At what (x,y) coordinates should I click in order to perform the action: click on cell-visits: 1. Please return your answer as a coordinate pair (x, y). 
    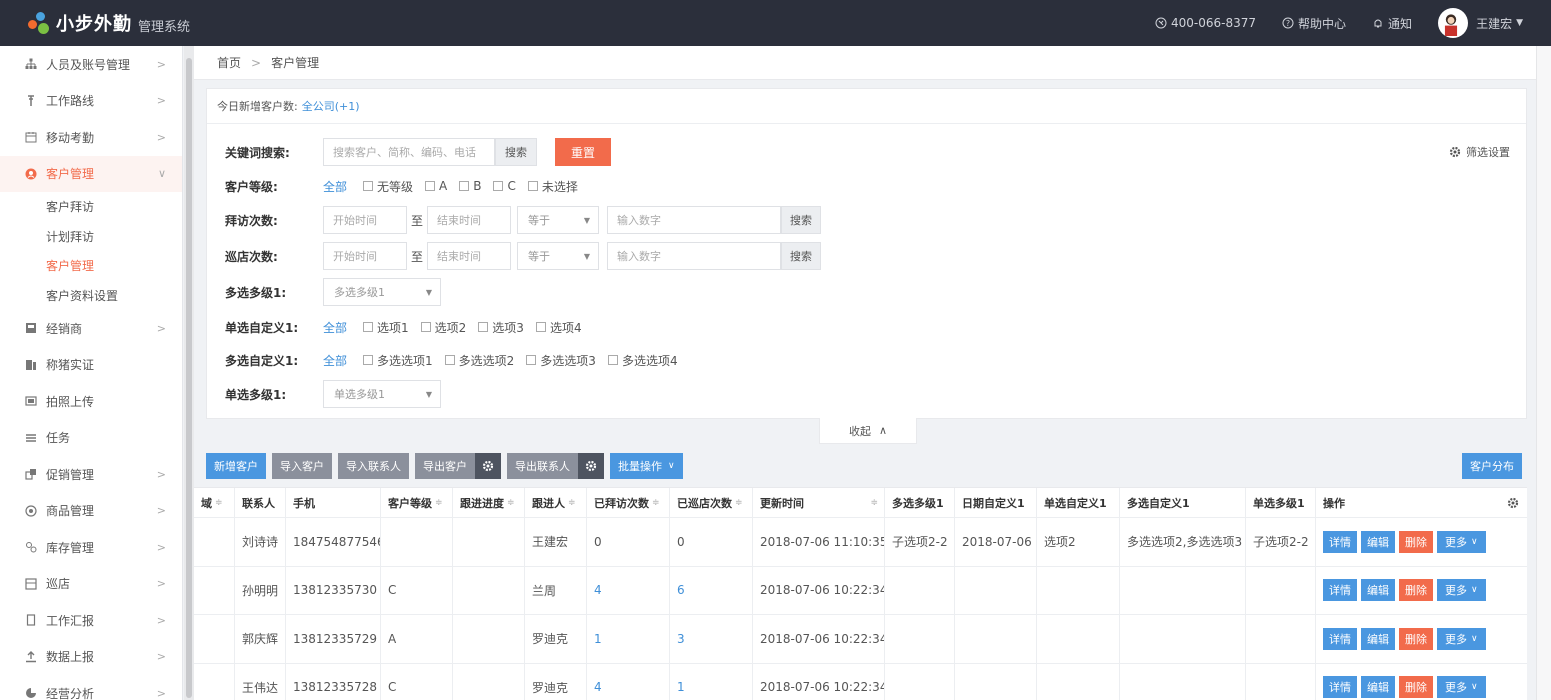
    Looking at the image, I should click on (628, 639).